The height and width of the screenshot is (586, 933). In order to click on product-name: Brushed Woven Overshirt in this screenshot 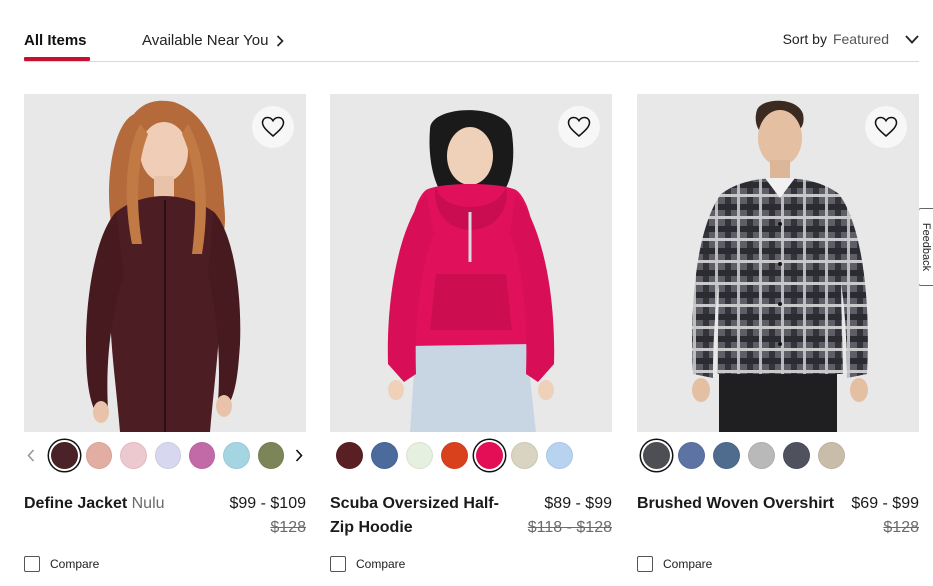, I will do `click(735, 504)`.